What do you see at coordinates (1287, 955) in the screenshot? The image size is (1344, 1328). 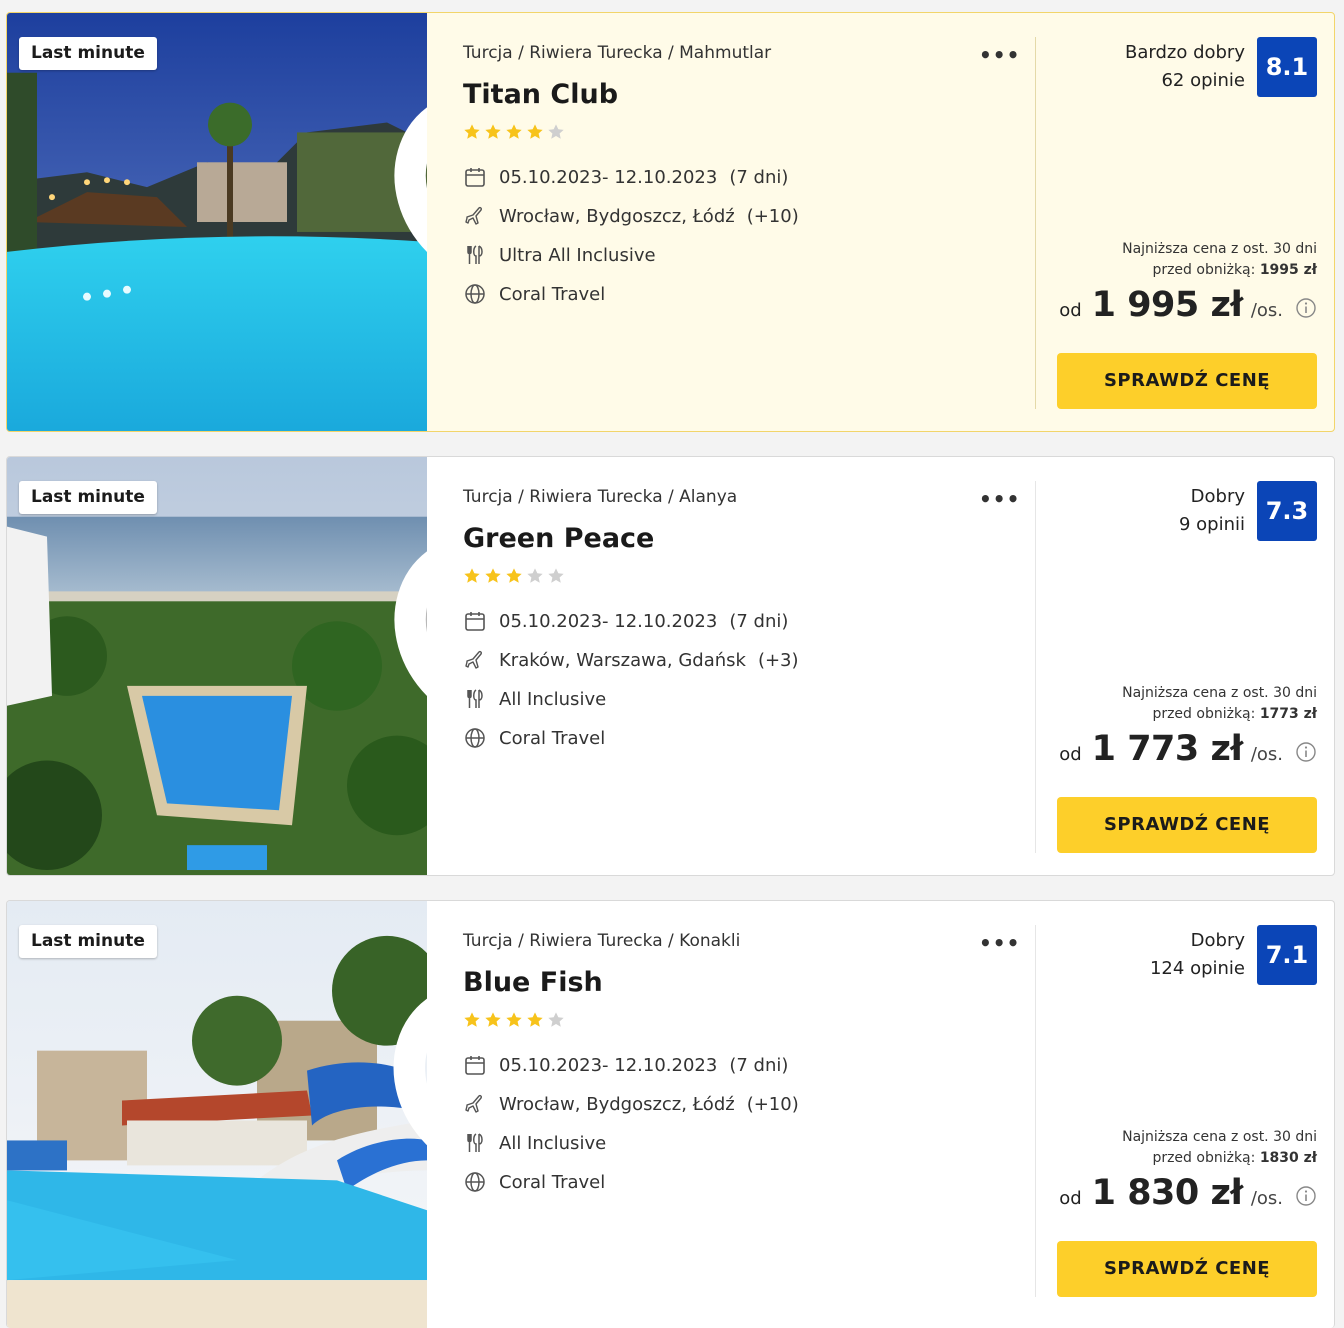 I see `rating-score: 7.1` at bounding box center [1287, 955].